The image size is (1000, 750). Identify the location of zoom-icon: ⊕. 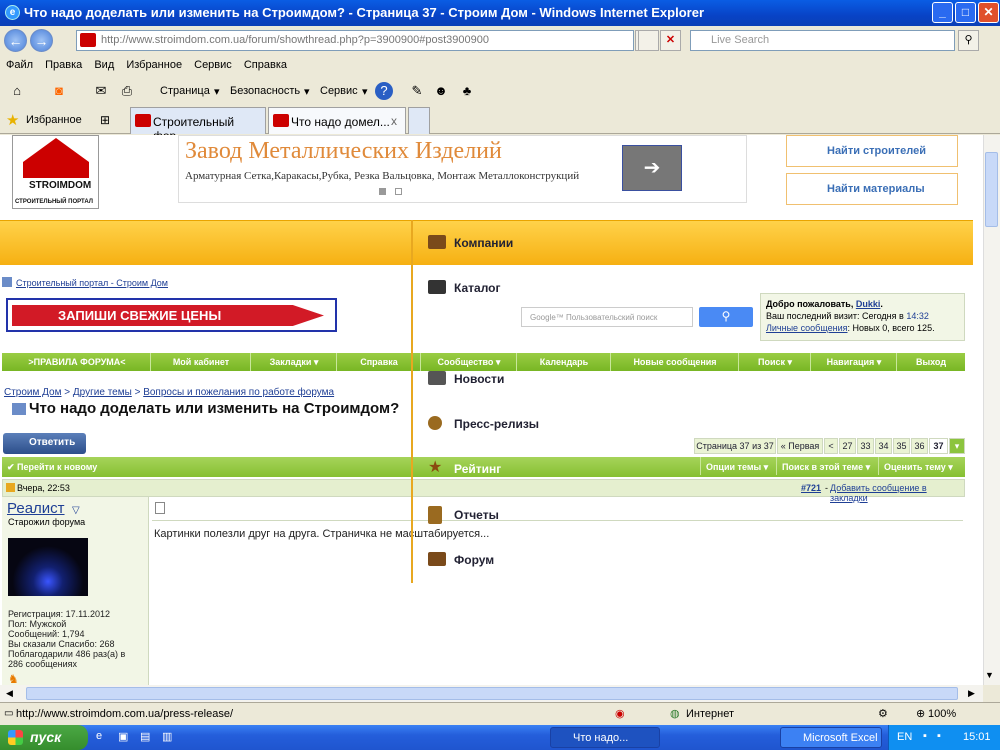
(920, 713).